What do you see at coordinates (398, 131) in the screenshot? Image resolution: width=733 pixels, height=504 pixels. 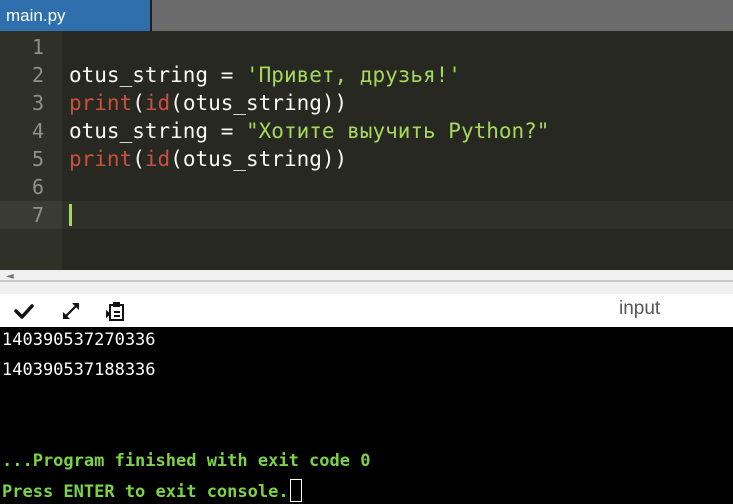 I see `string-token: "Хотите выучить Python?"` at bounding box center [398, 131].